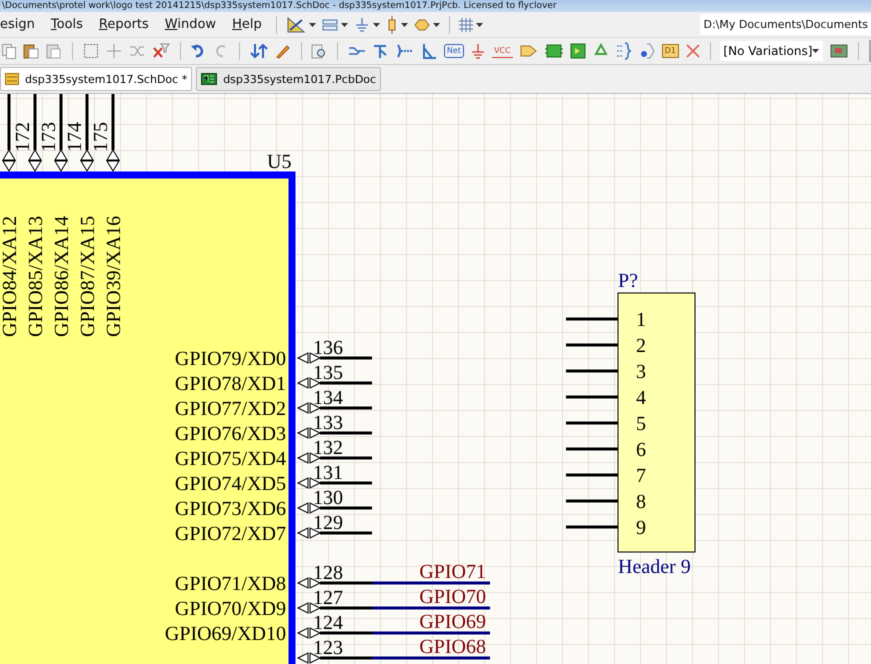  Describe the element at coordinates (230, 459) in the screenshot. I see `pin-name: GPIO75/XD4` at that location.